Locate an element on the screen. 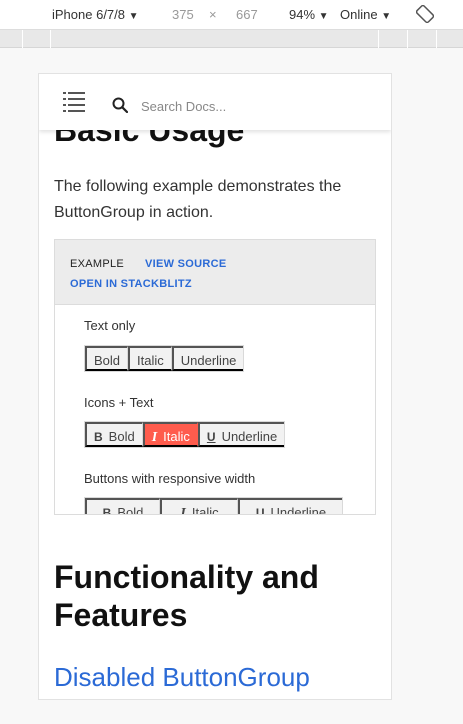 The height and width of the screenshot is (724, 463). italic-button: Italic is located at coordinates (150, 358).